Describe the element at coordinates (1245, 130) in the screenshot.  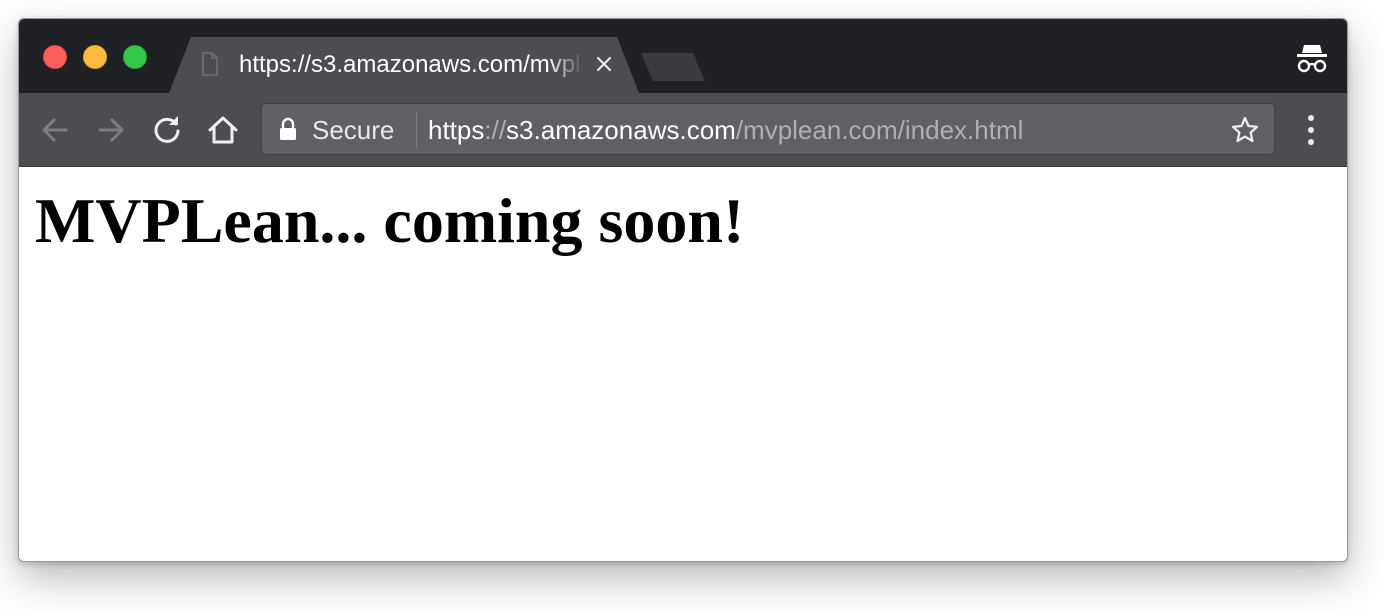
I see `star-icon` at that location.